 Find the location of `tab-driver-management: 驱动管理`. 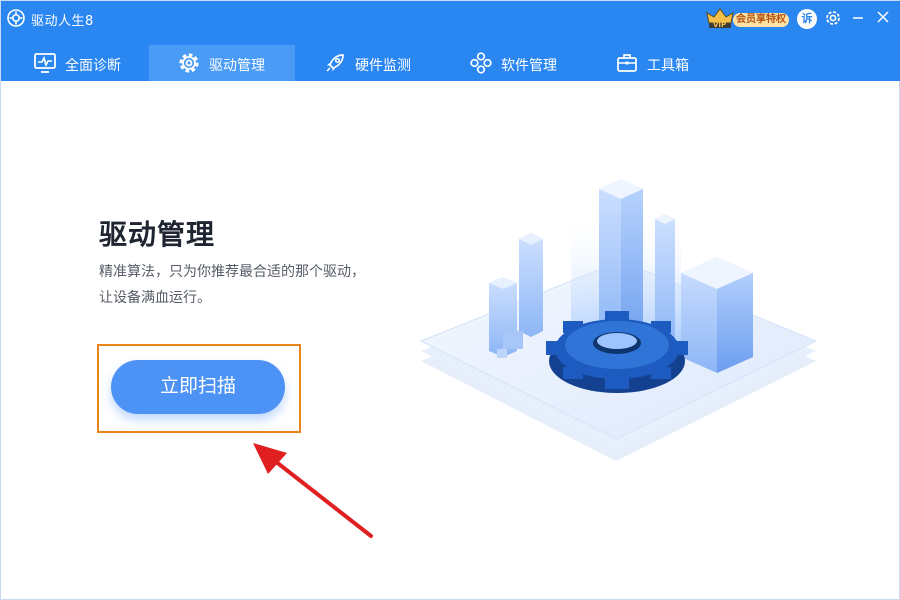

tab-driver-management: 驱动管理 is located at coordinates (222, 63).